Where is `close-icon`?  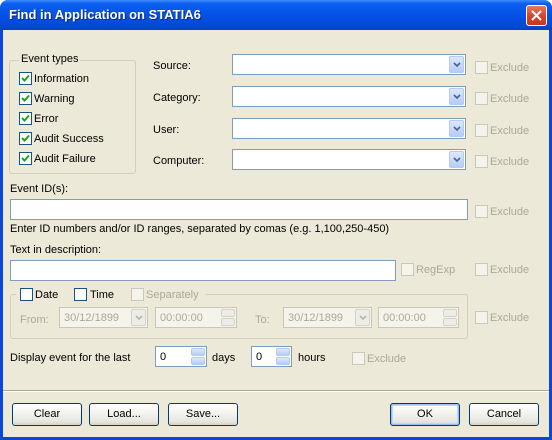 close-icon is located at coordinates (536, 15).